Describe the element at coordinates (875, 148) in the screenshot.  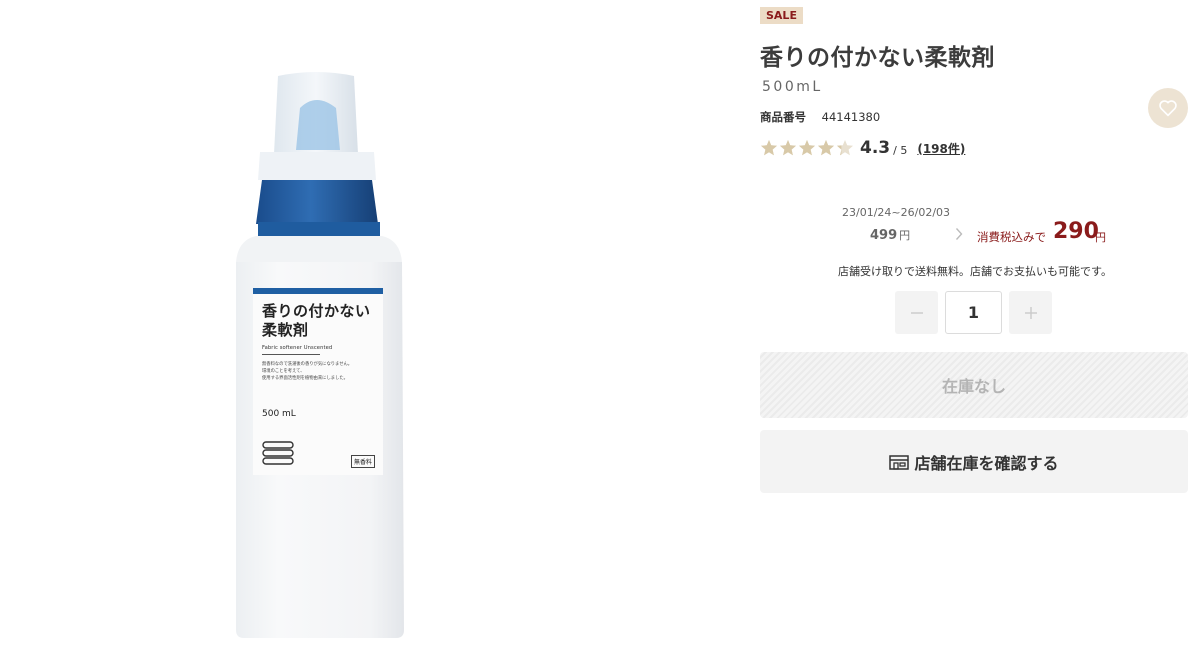
I see `rating-value: 4.3` at that location.